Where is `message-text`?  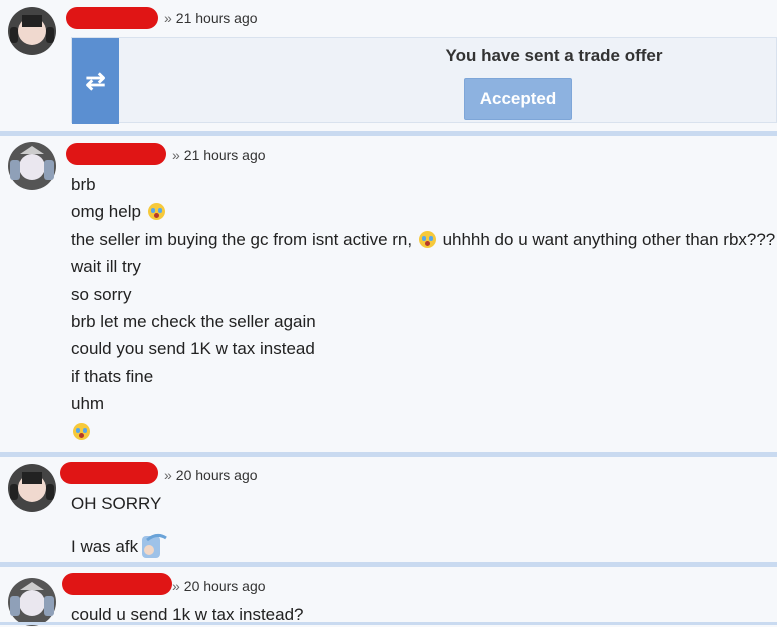
message-text is located at coordinates (81, 432).